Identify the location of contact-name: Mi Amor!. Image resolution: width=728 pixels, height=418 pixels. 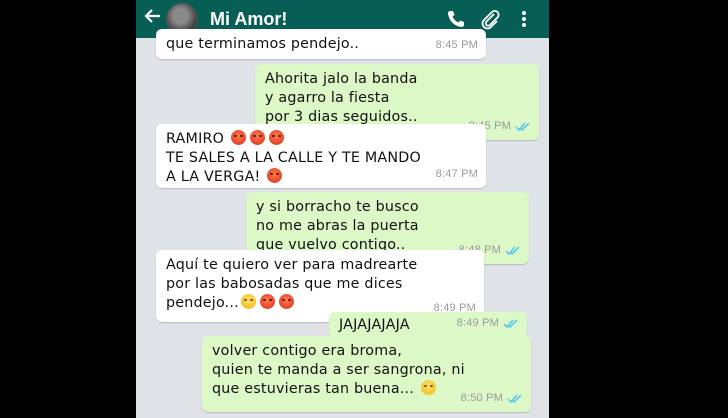
(327, 19).